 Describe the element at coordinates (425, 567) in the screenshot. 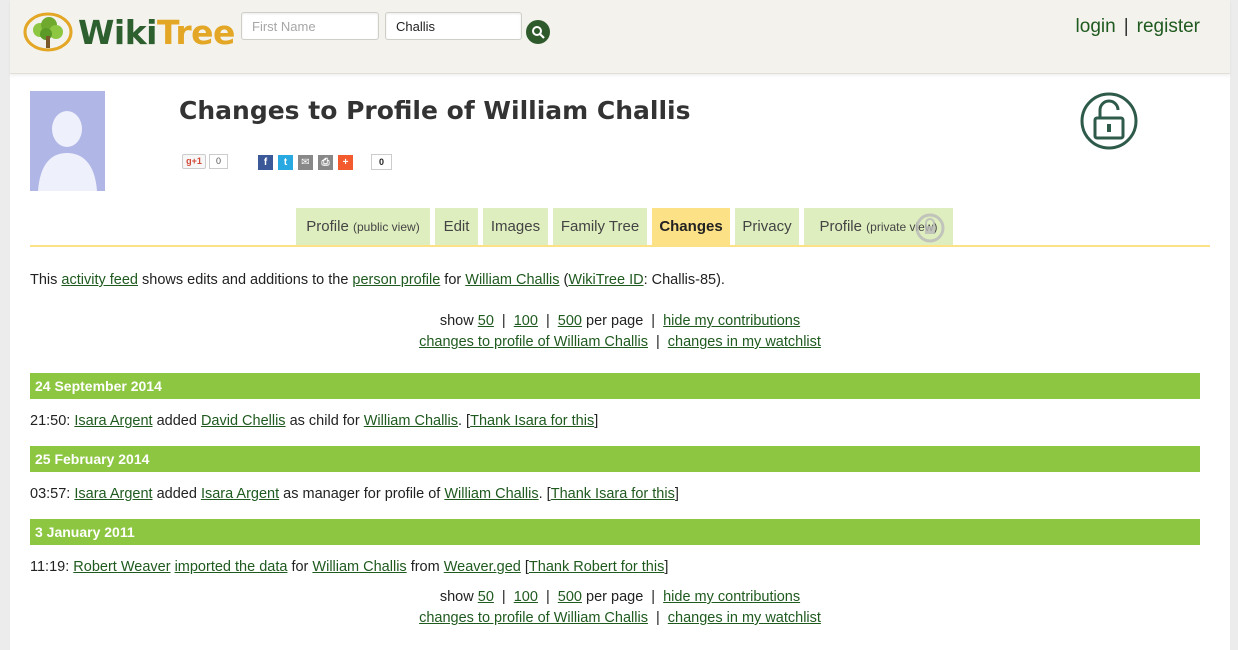

I see `entry-text: from` at that location.